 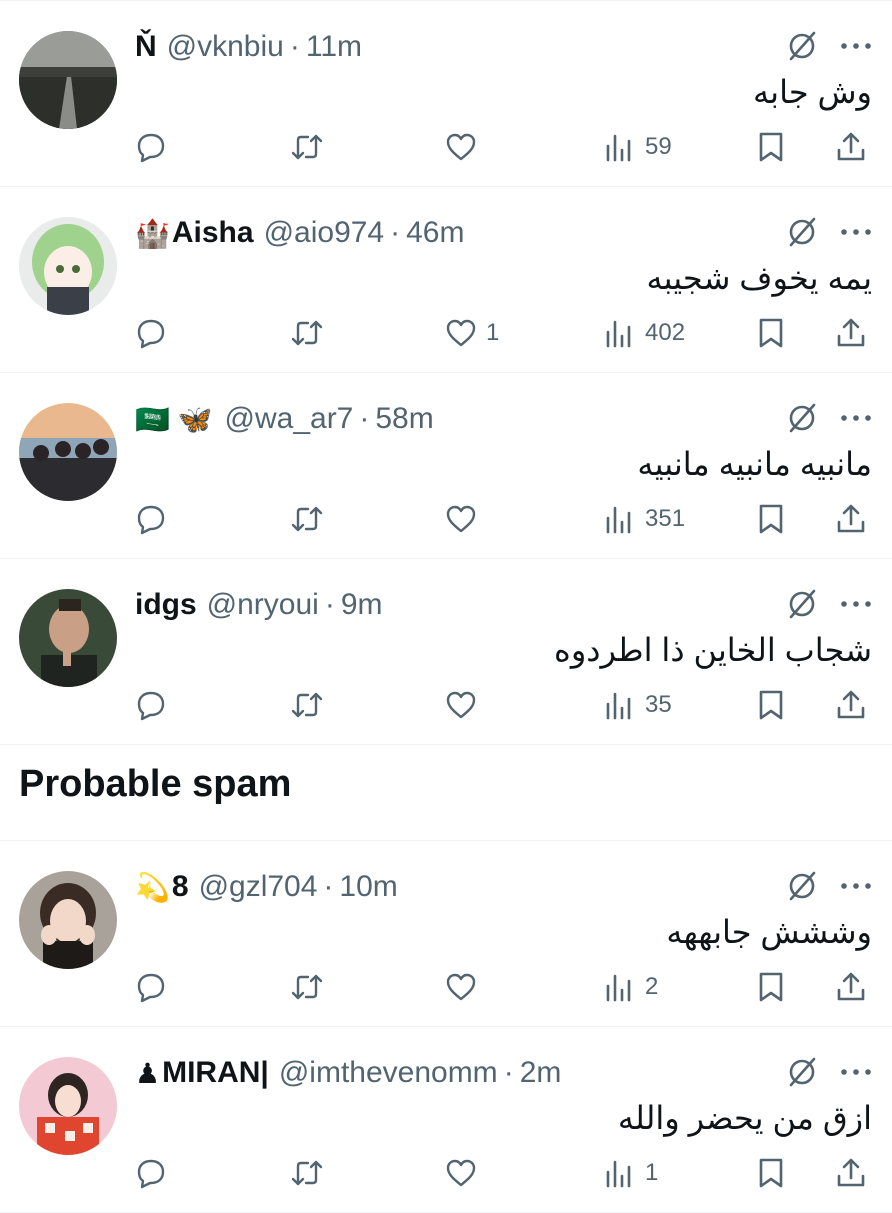 What do you see at coordinates (461, 987) in the screenshot?
I see `like-icon` at bounding box center [461, 987].